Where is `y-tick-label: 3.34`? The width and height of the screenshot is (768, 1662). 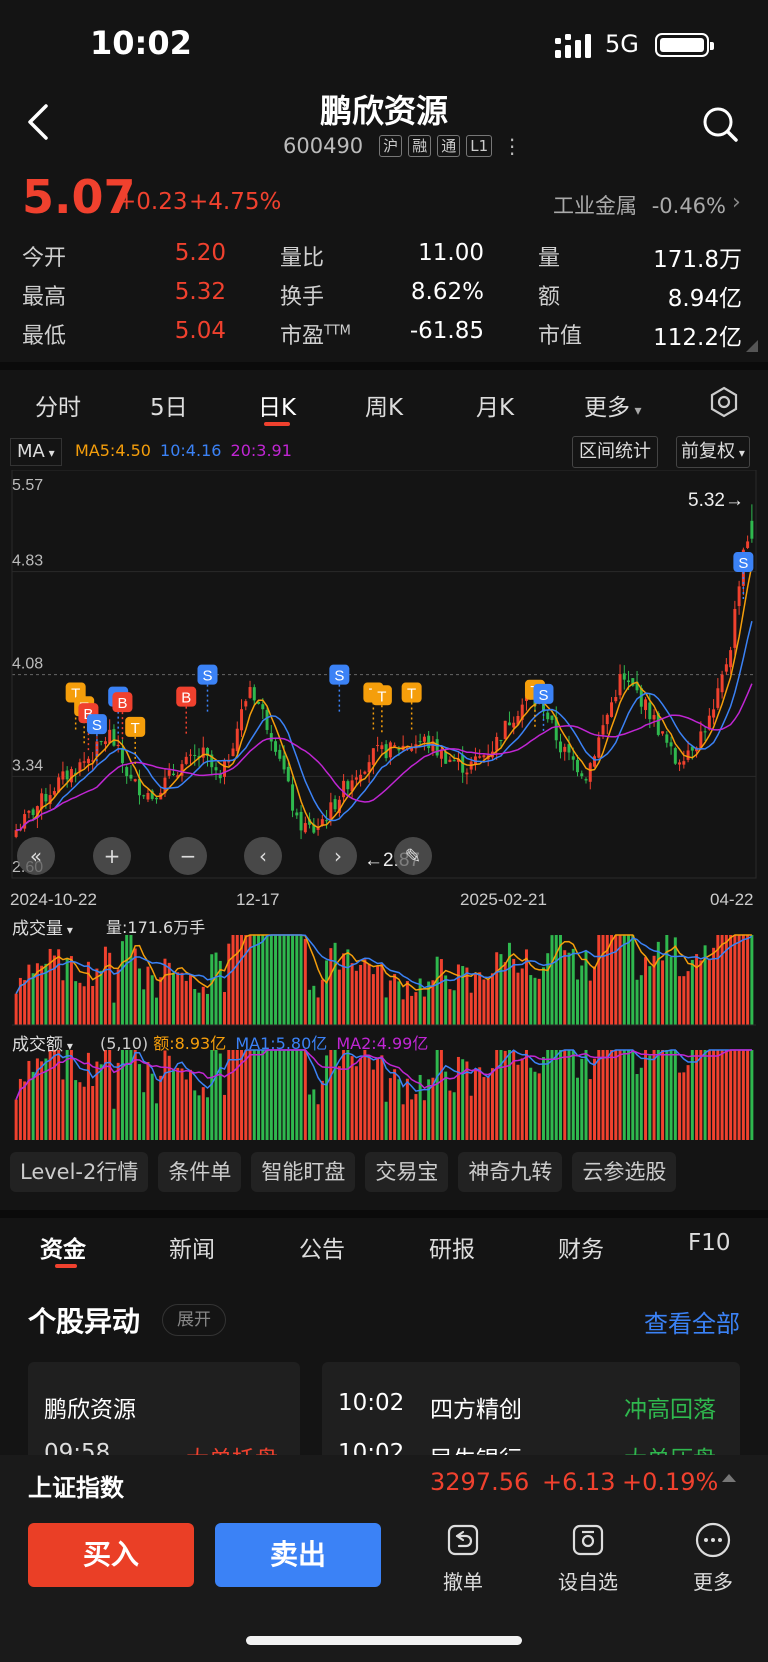
y-tick-label: 3.34 is located at coordinates (27, 765).